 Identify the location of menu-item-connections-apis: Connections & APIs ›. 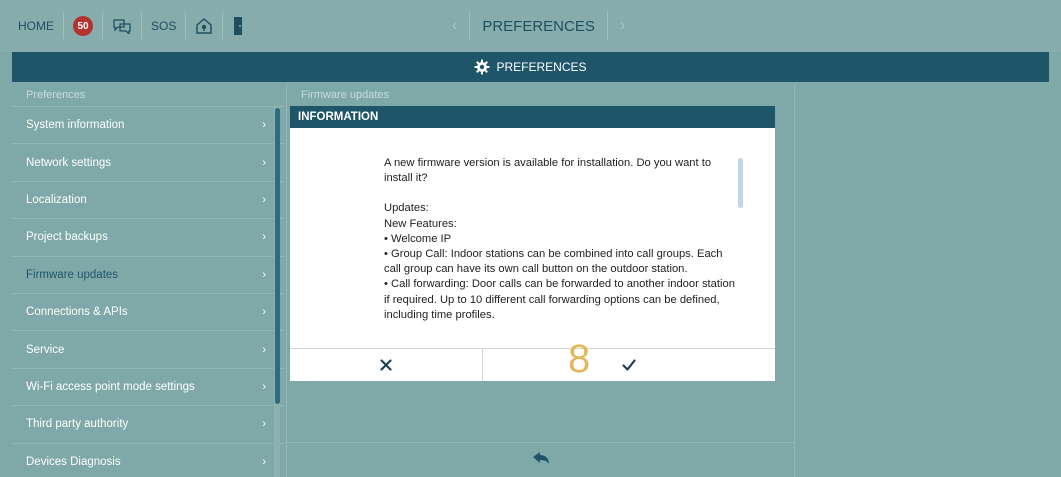
(148, 311).